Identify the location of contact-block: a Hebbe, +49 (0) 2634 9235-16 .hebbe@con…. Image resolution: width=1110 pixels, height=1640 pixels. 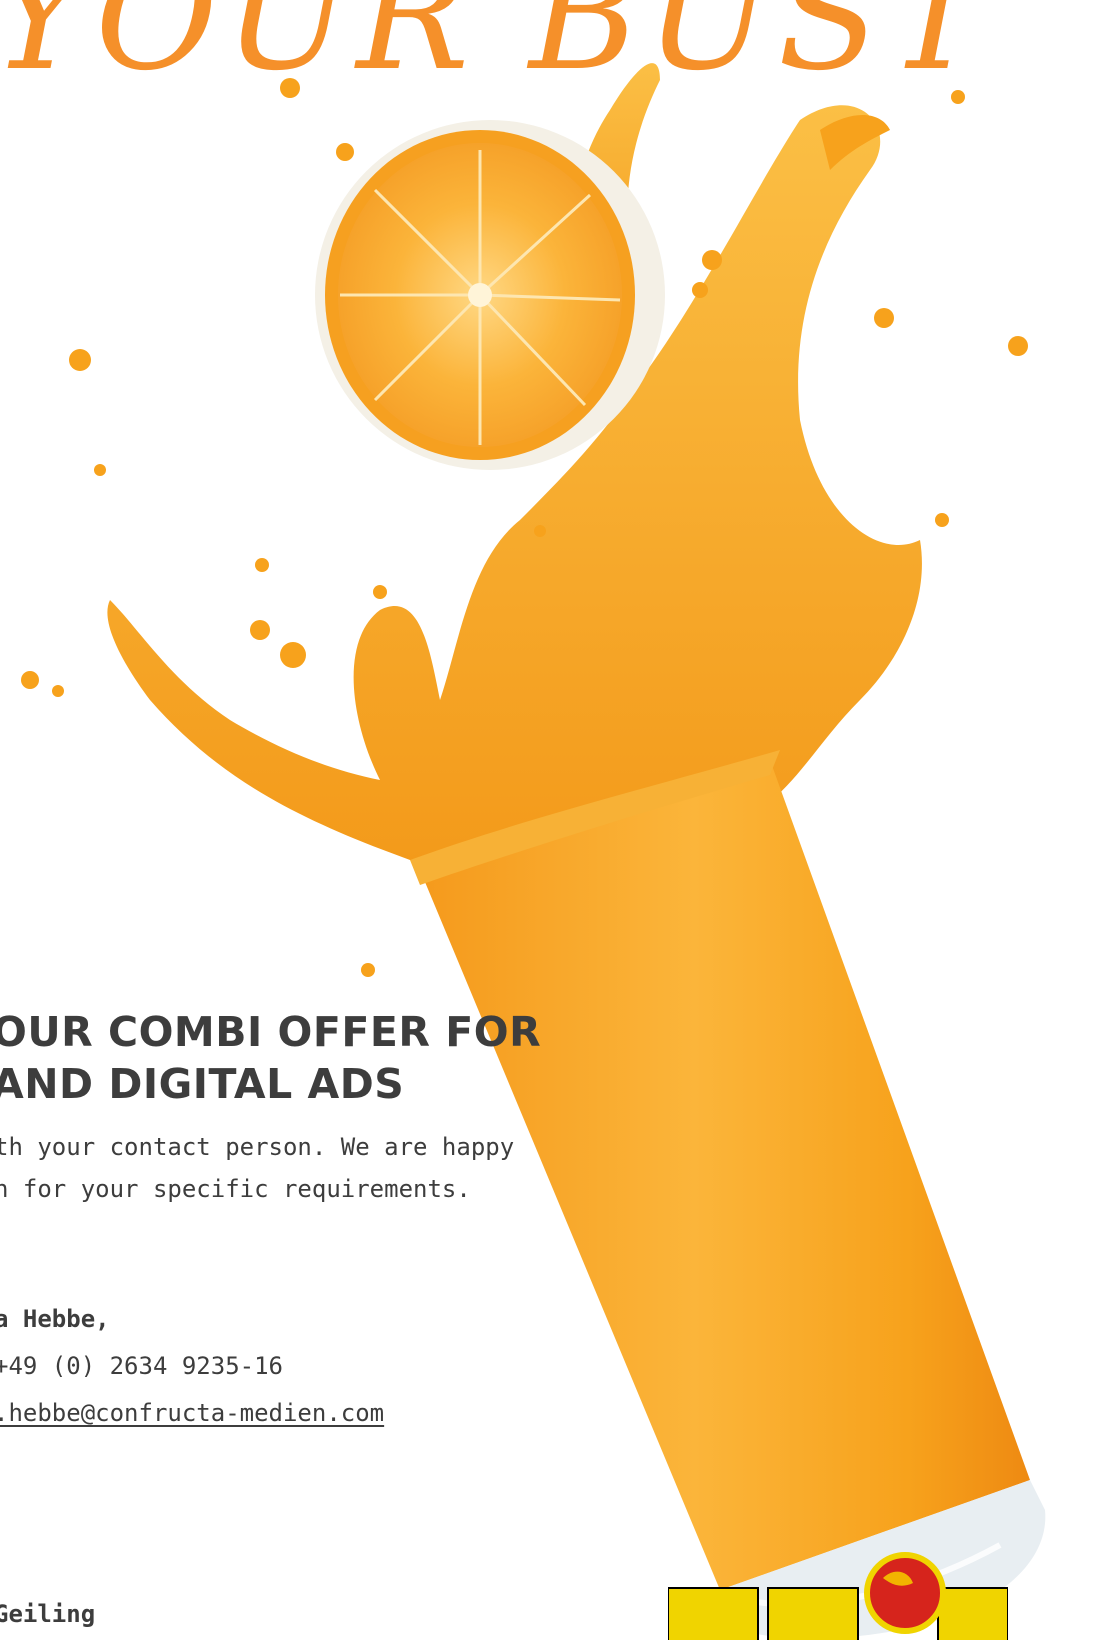
(192, 1366).